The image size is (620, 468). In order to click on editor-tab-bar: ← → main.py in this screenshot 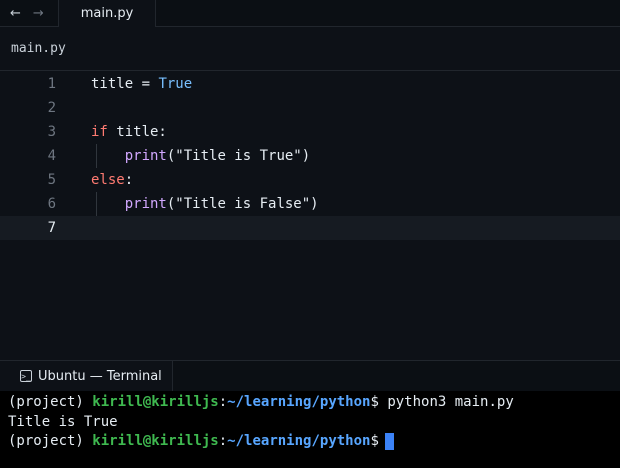, I will do `click(310, 13)`.